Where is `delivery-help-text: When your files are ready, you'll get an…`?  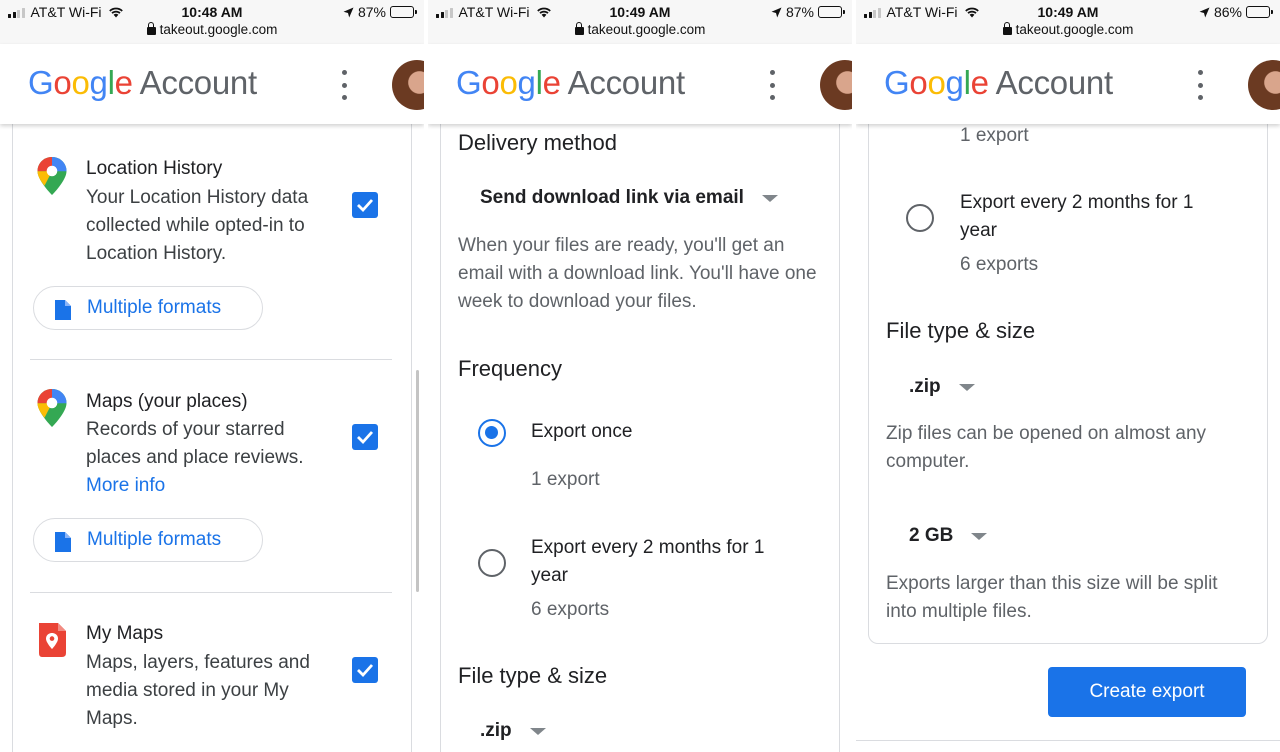
delivery-help-text: When your files are ready, you'll get an… is located at coordinates (637, 273).